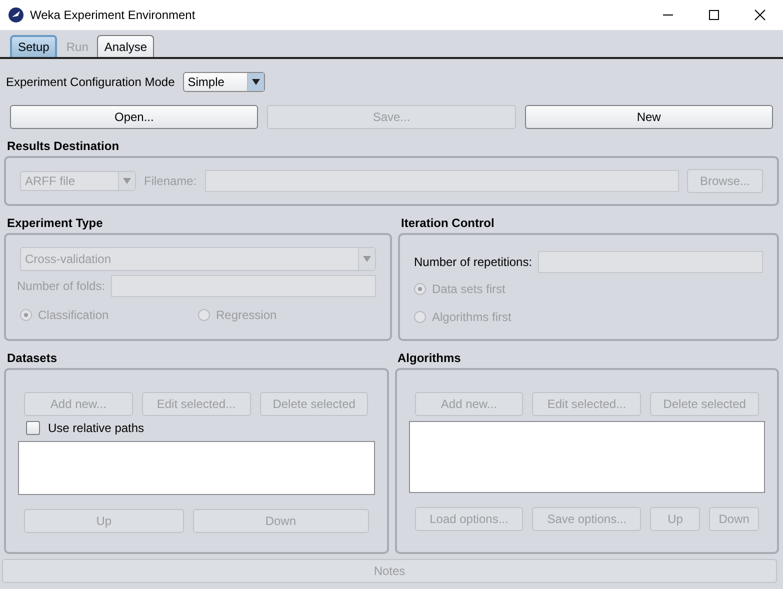 This screenshot has width=783, height=589. What do you see at coordinates (429, 358) in the screenshot?
I see `section-title: Algorithms` at bounding box center [429, 358].